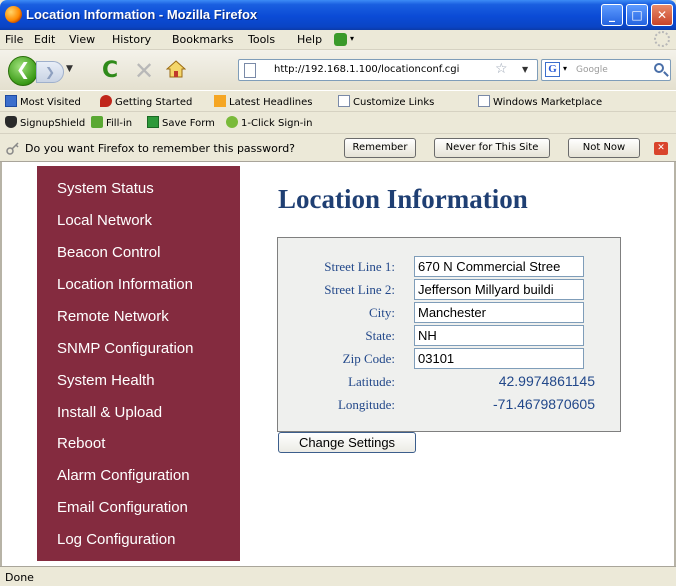 Image resolution: width=676 pixels, height=586 pixels. What do you see at coordinates (394, 102) in the screenshot?
I see `bookmark-label: Customize Links` at bounding box center [394, 102].